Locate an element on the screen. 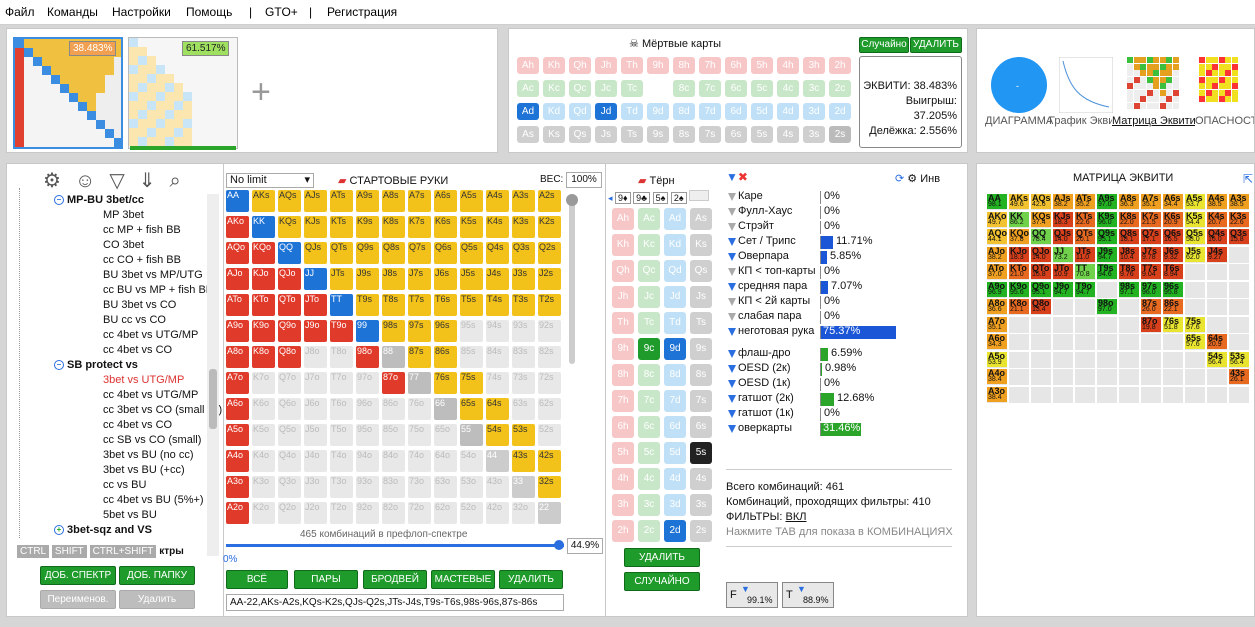 This screenshot has height=627, width=1255. hand-cell: 93o is located at coordinates (367, 487).